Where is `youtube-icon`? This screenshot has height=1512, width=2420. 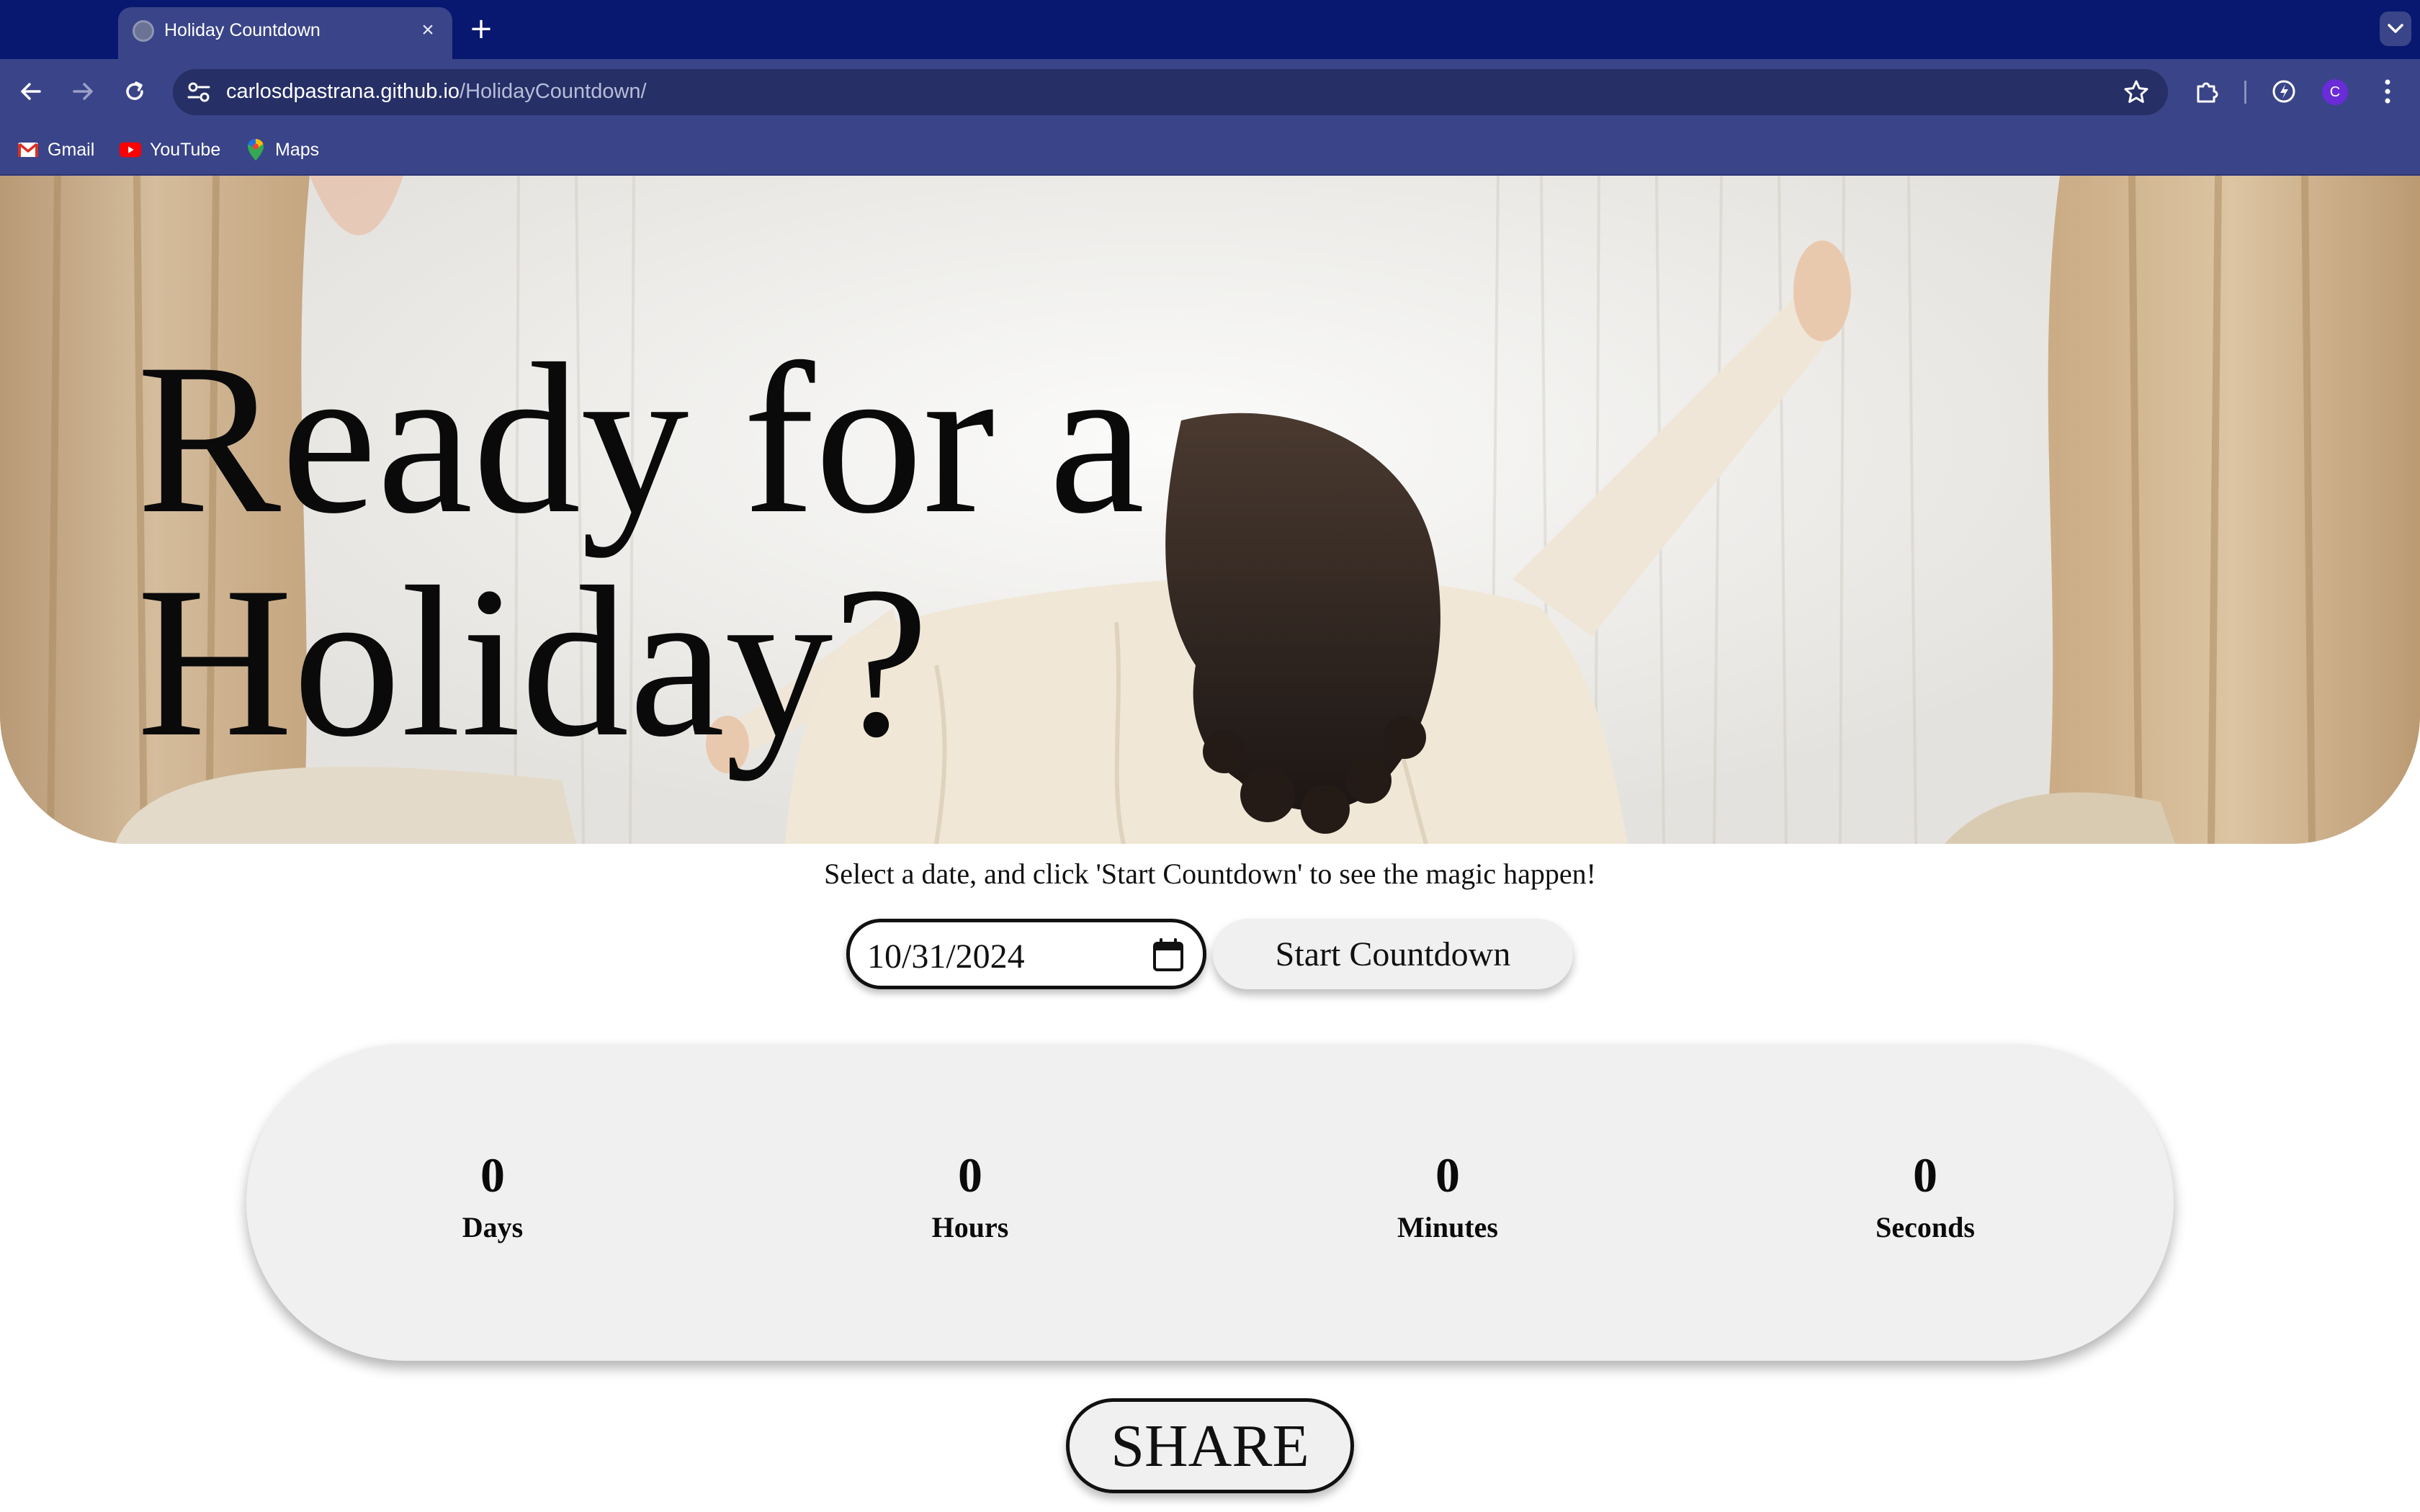 youtube-icon is located at coordinates (130, 150).